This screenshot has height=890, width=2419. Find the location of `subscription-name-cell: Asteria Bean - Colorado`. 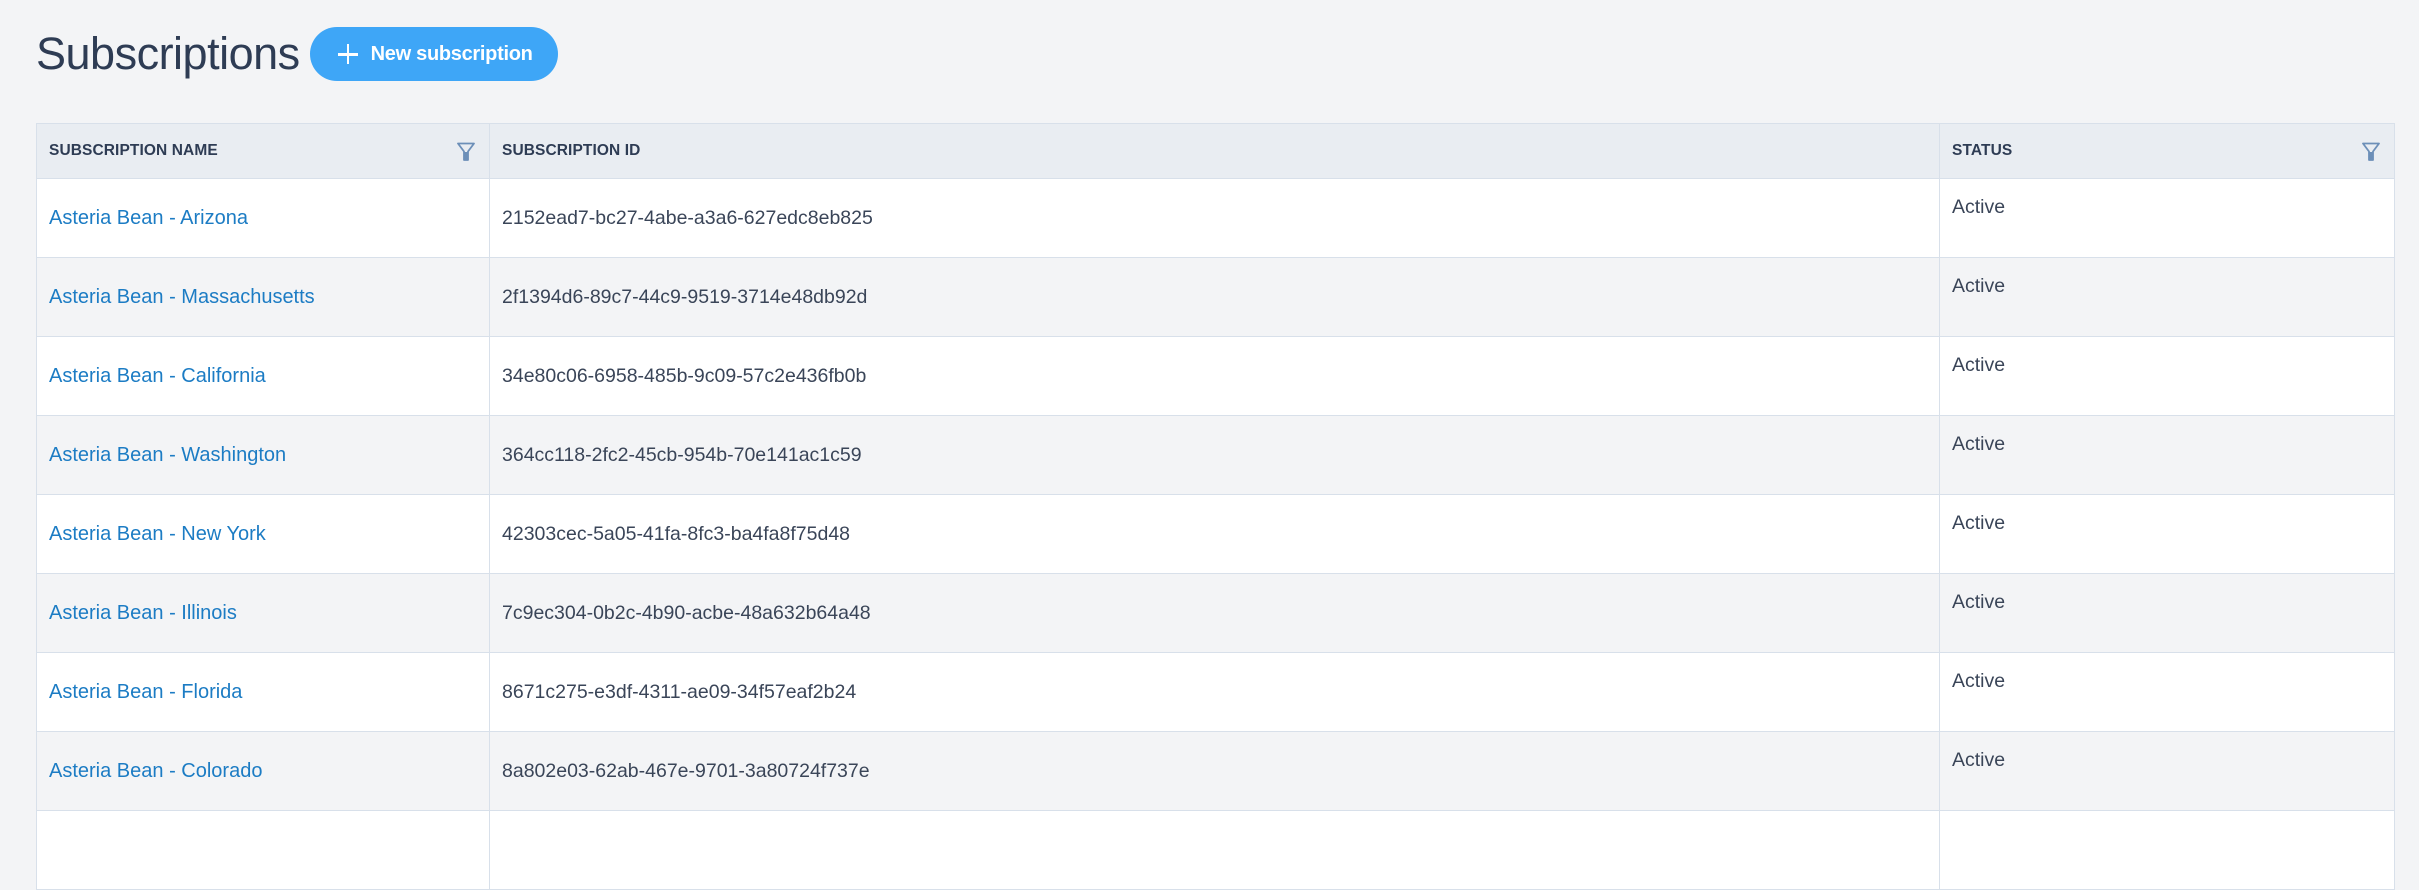

subscription-name-cell: Asteria Bean - Colorado is located at coordinates (263, 771).